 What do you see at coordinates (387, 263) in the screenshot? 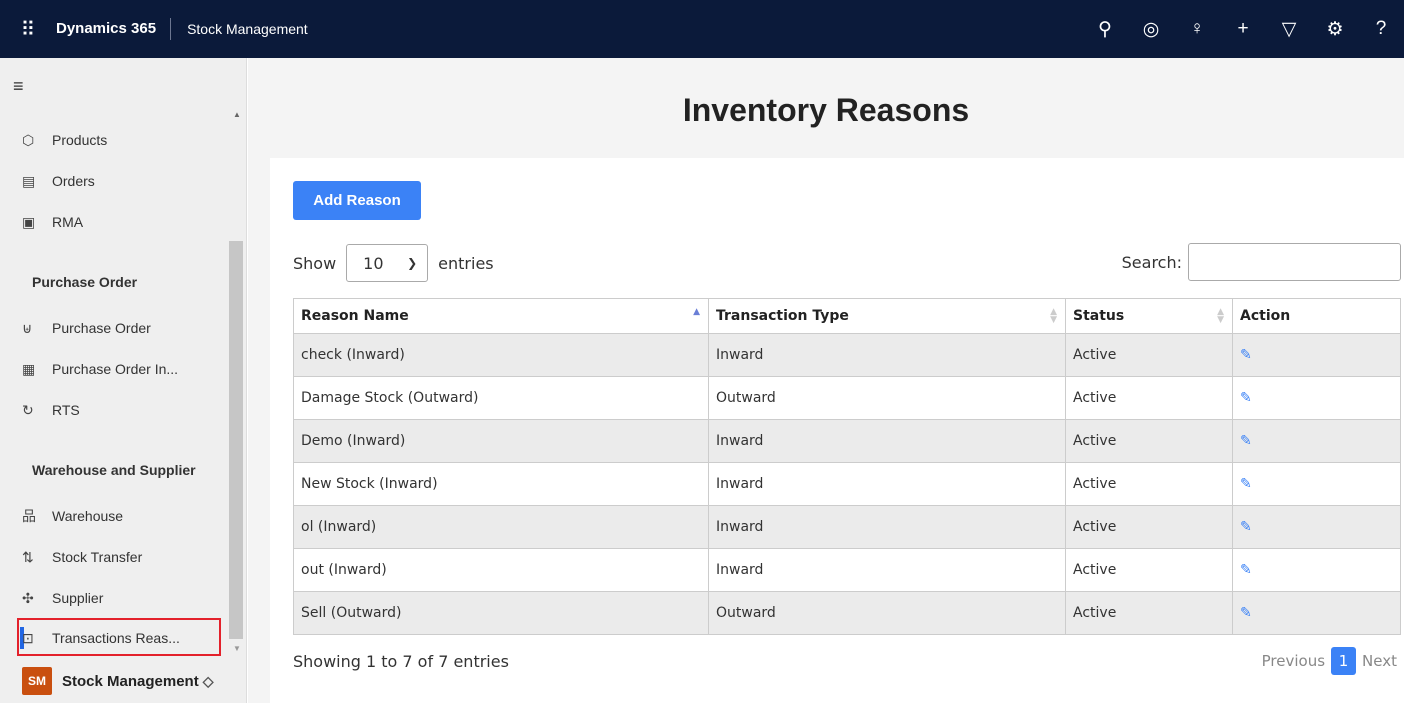
I see `entries-select: 10 ❯` at bounding box center [387, 263].